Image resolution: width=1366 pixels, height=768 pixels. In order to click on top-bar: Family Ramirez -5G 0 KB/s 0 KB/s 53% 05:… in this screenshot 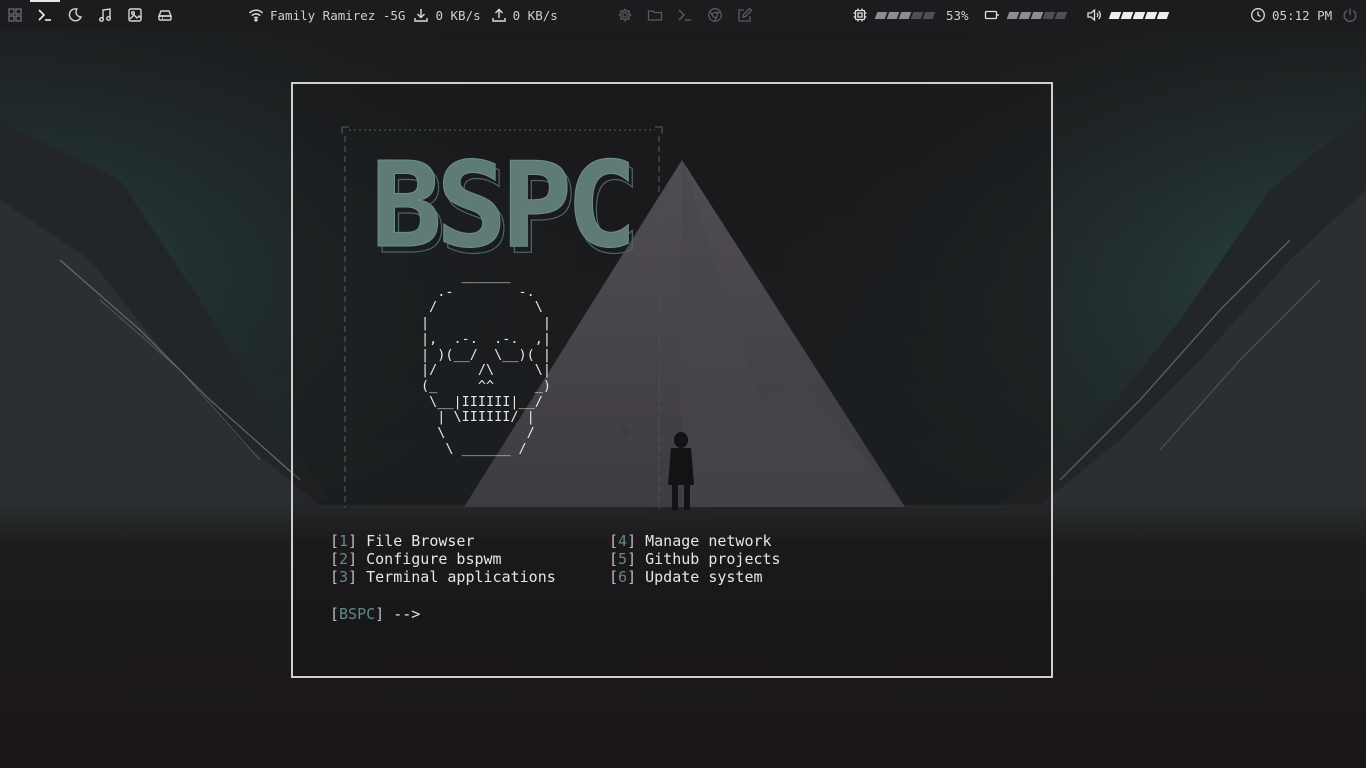, I will do `click(683, 15)`.